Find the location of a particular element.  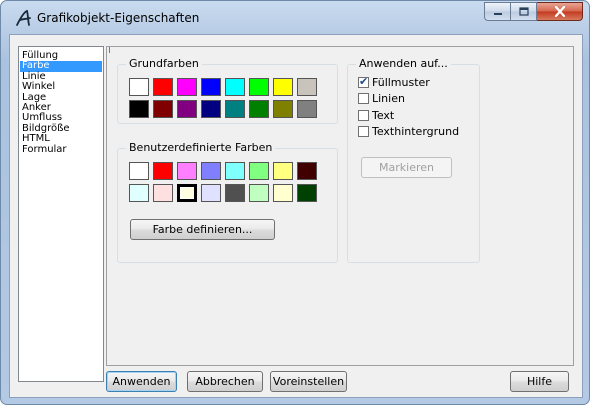

nav-item-8: HTML is located at coordinates (61, 138).